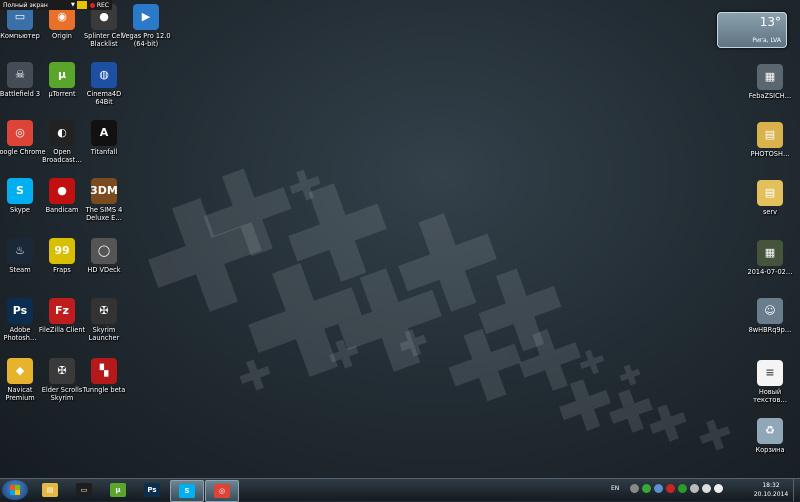 Image resolution: width=800 pixels, height=502 pixels. Describe the element at coordinates (104, 270) in the screenshot. I see `desktop-icon-label: HD VDeck` at that location.